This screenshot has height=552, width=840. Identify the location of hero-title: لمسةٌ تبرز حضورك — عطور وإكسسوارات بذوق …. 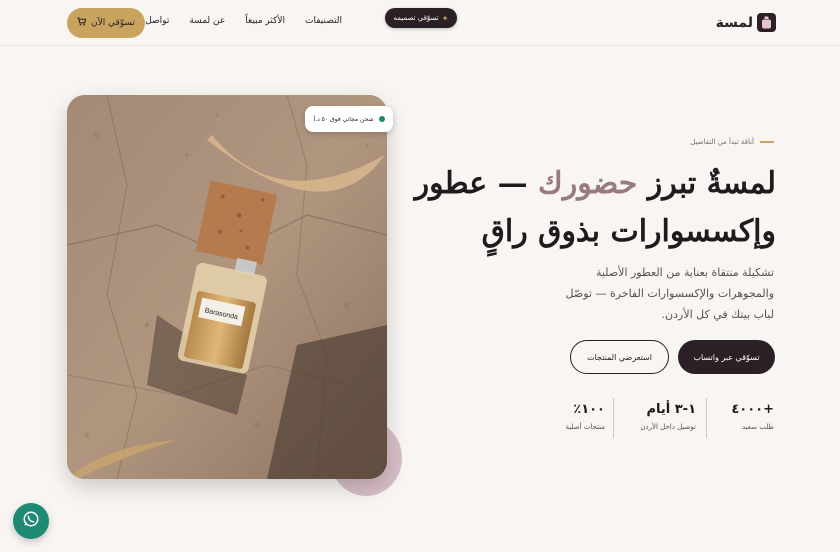
(586, 208).